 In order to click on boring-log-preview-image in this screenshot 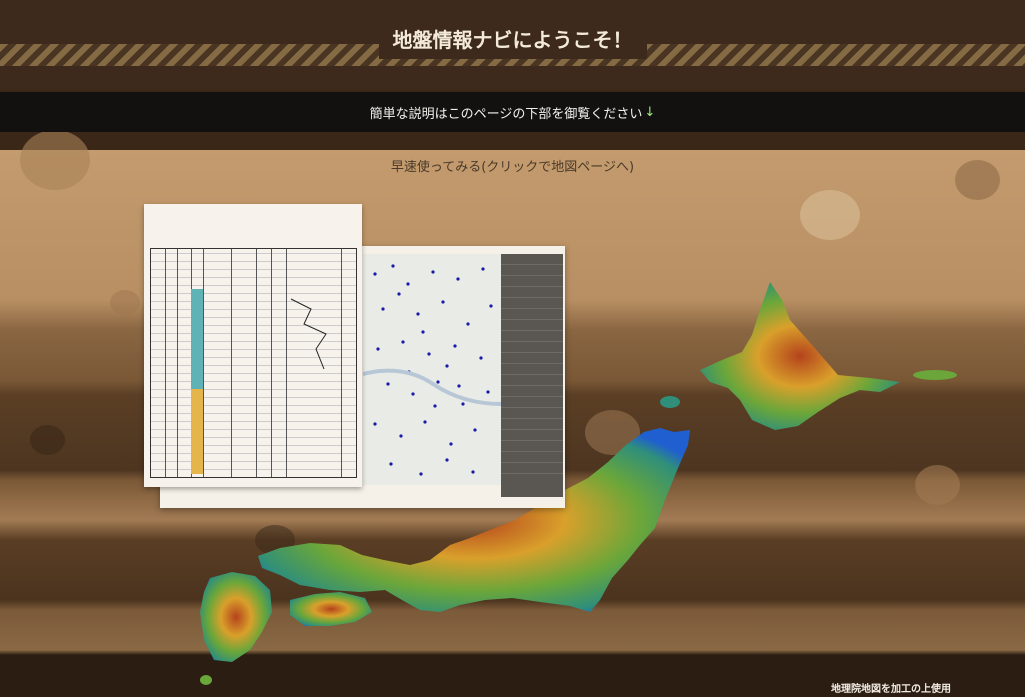, I will do `click(253, 345)`.